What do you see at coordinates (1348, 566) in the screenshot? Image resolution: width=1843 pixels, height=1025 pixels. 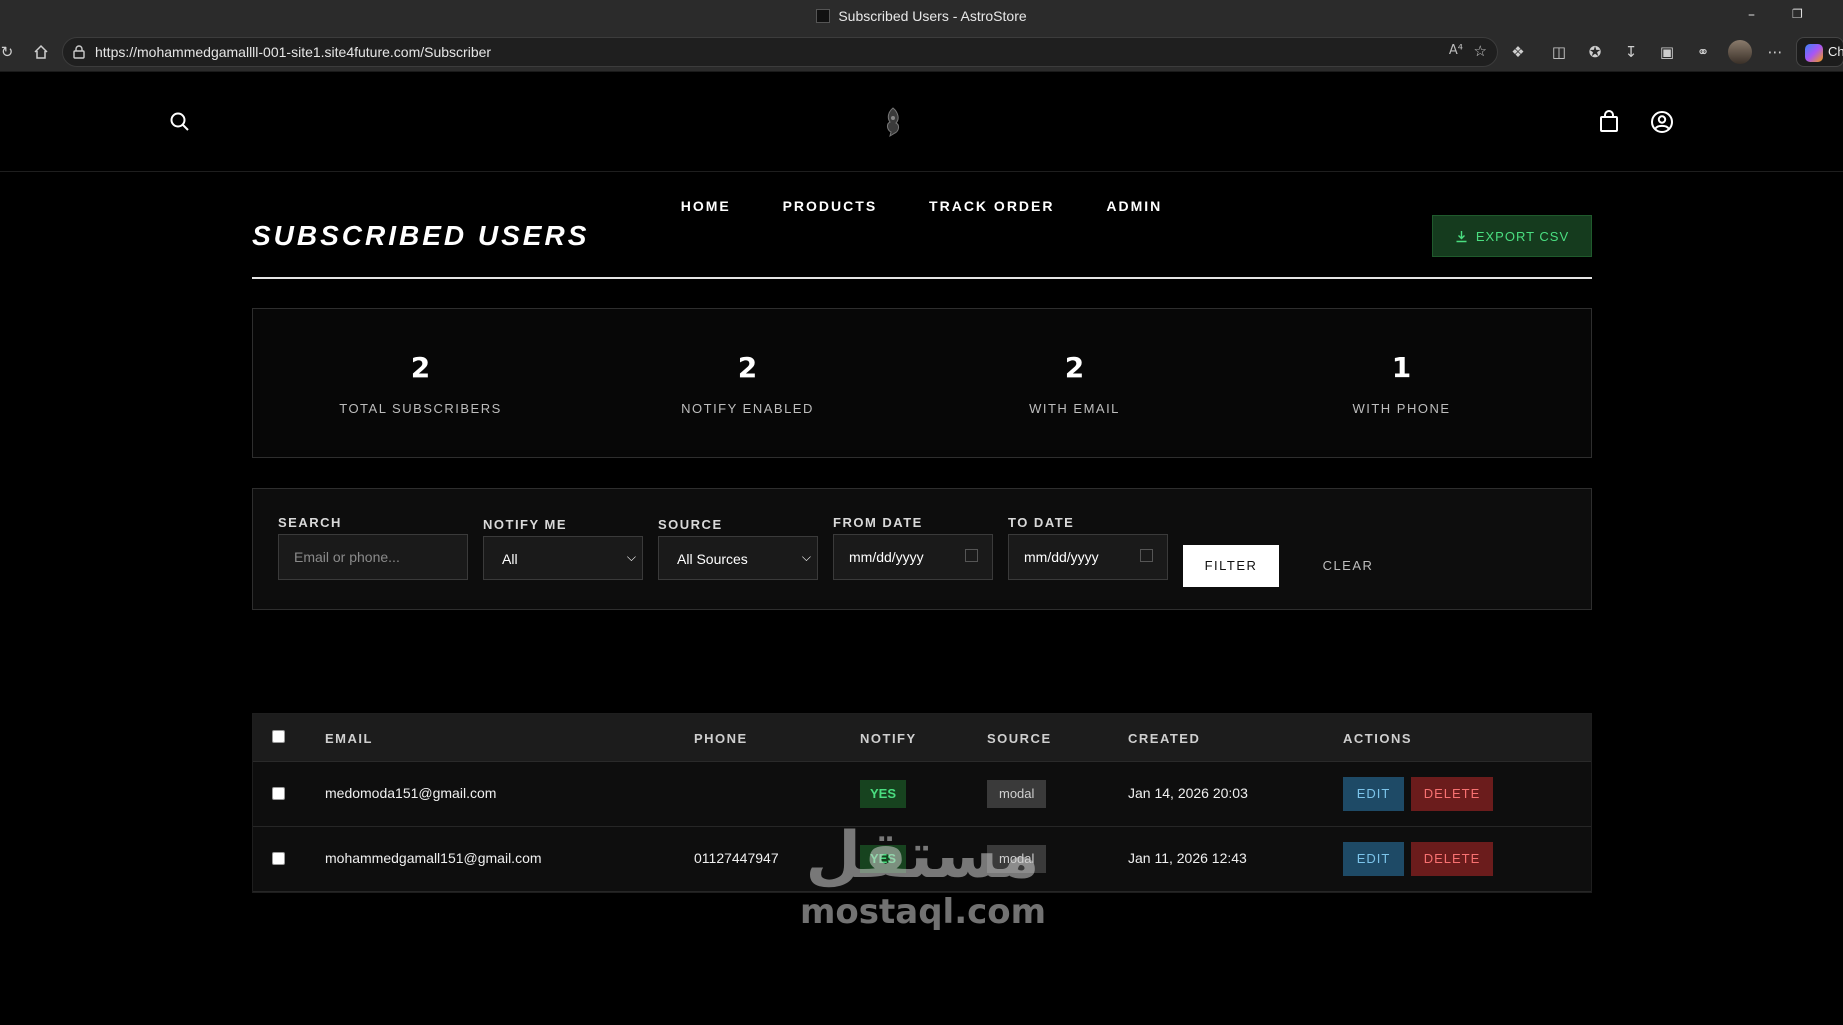 I see `clear-button: CLEAR` at bounding box center [1348, 566].